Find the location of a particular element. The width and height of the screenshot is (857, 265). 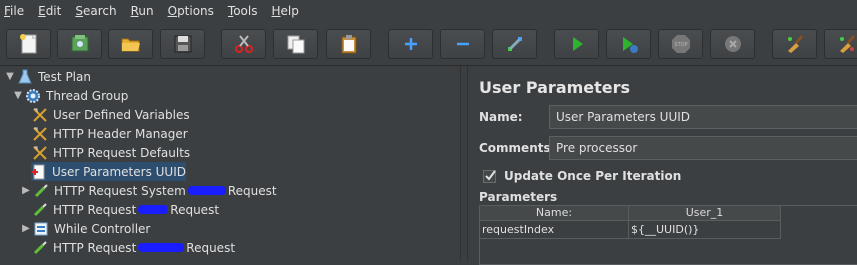

shutdown-button is located at coordinates (732, 44).